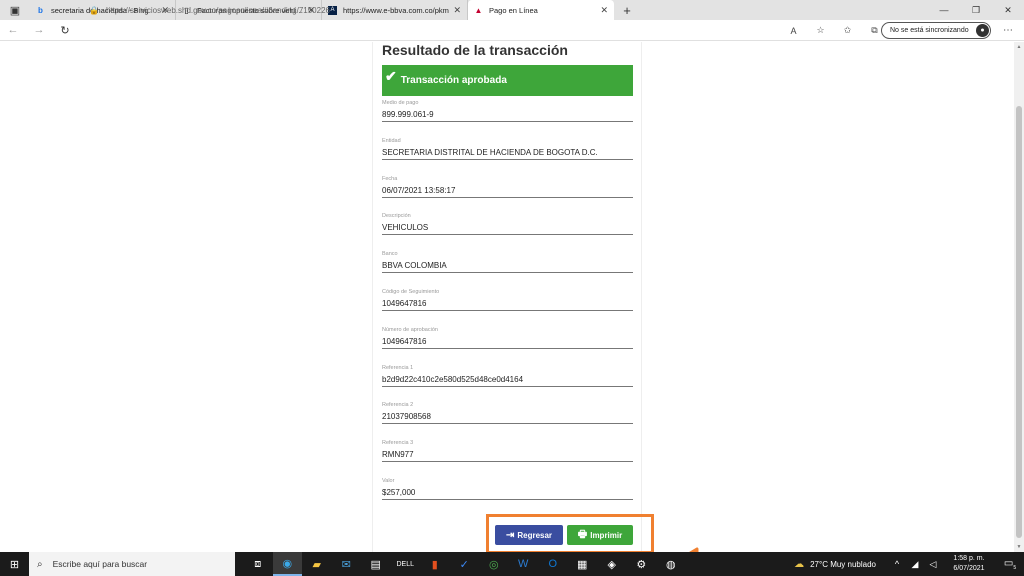 The width and height of the screenshot is (1024, 576). What do you see at coordinates (1008, 30) in the screenshot?
I see `more-options-icon: ⋯` at bounding box center [1008, 30].